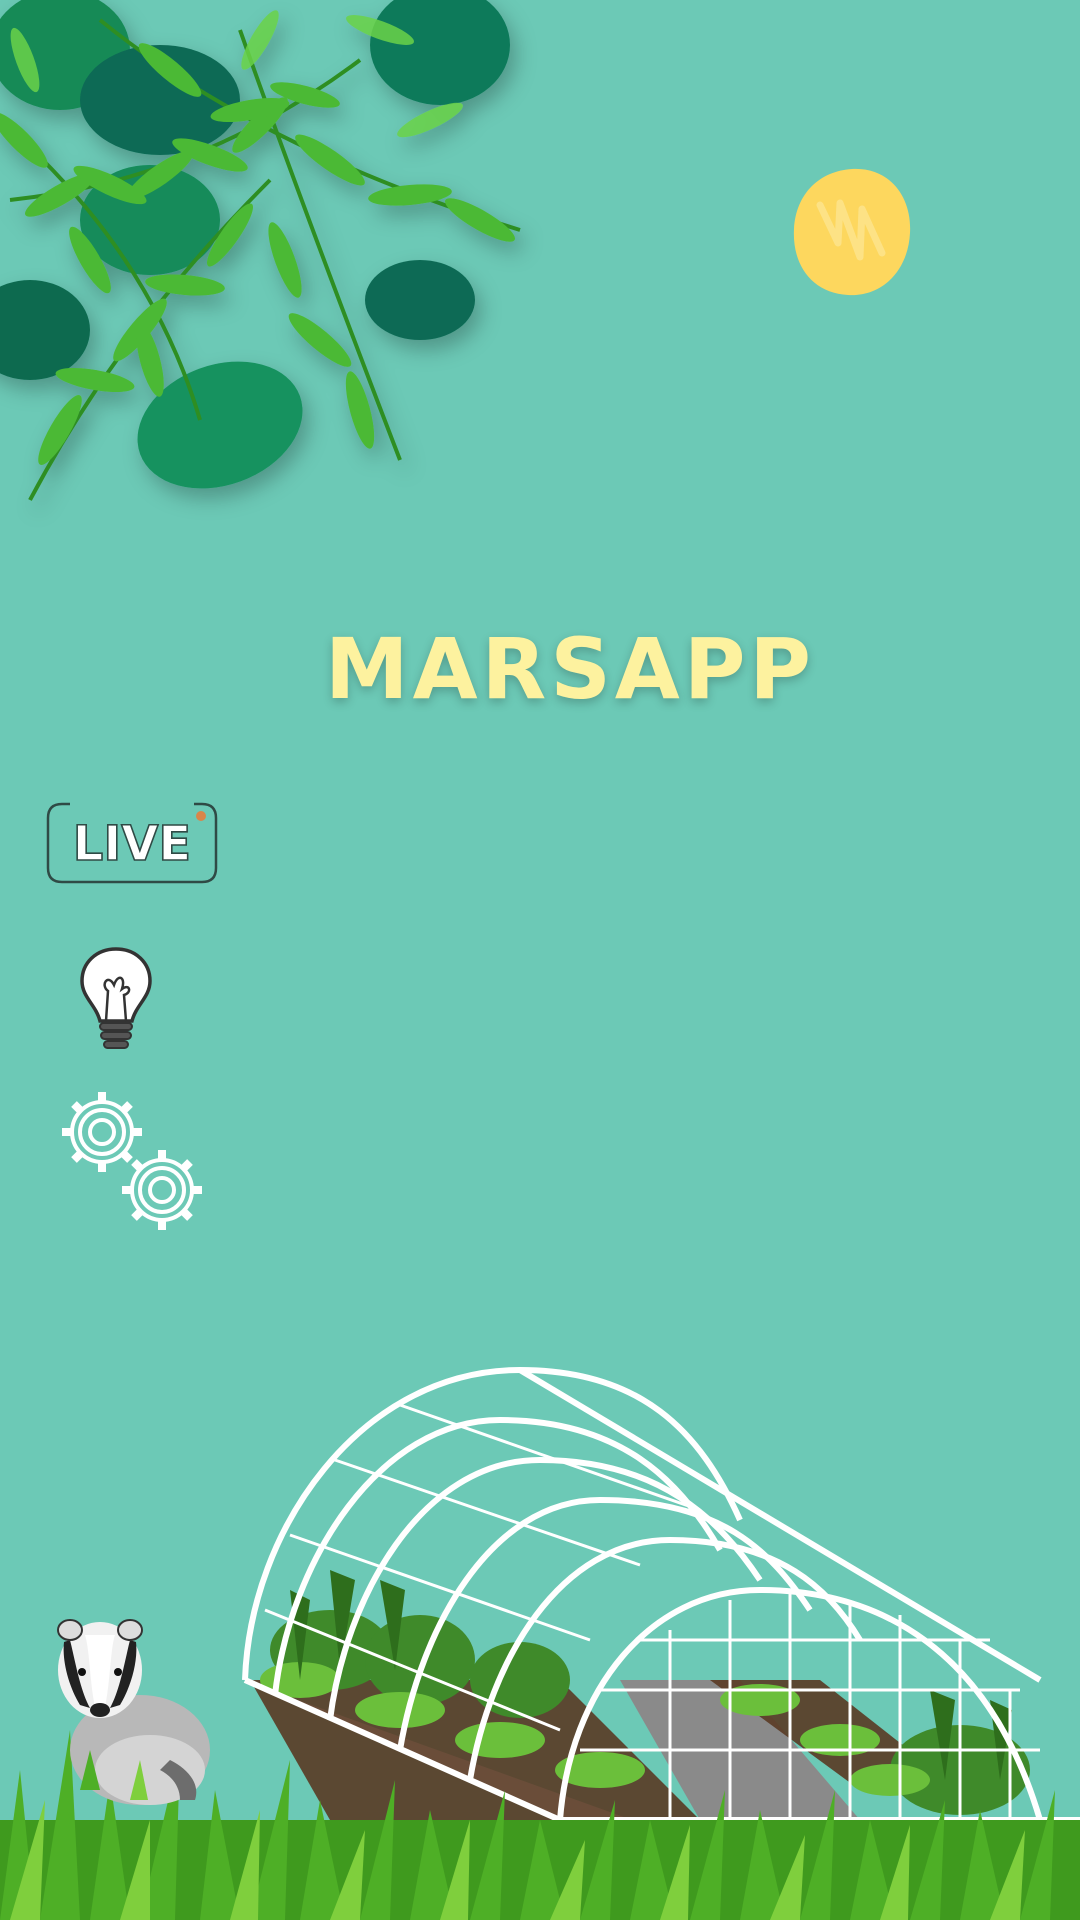 The width and height of the screenshot is (1080, 1920). I want to click on app-title: MARSAPP, so click(570, 669).